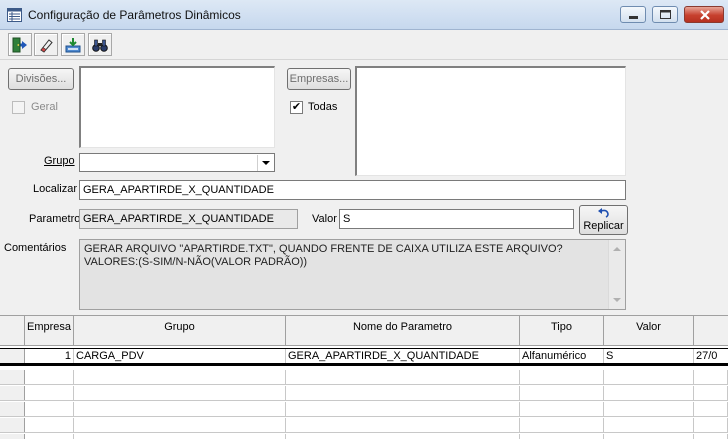 This screenshot has height=439, width=728. I want to click on chevron-down-icon, so click(265, 163).